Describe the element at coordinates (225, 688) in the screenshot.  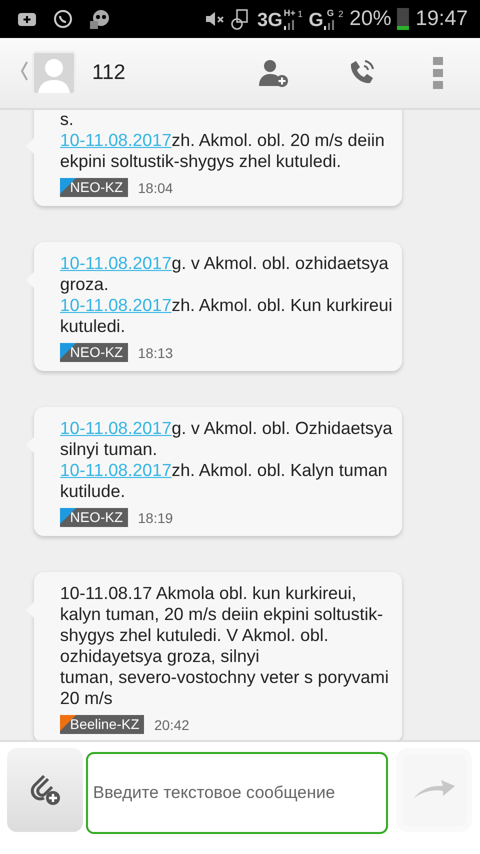
I see `message-text: tuman, severo-vostochny veter s poryvami 20 m/s` at that location.